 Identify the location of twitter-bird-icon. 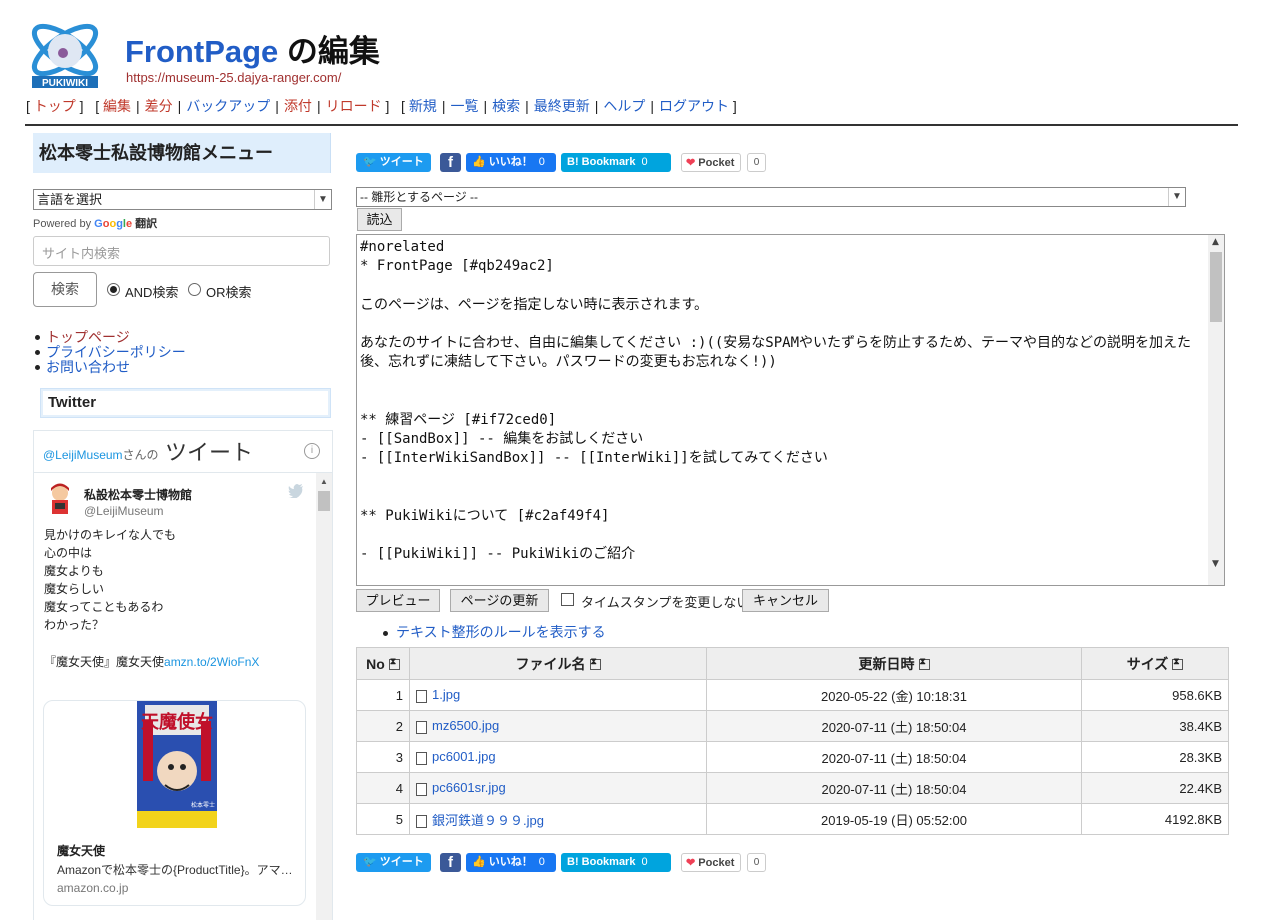
(296, 491).